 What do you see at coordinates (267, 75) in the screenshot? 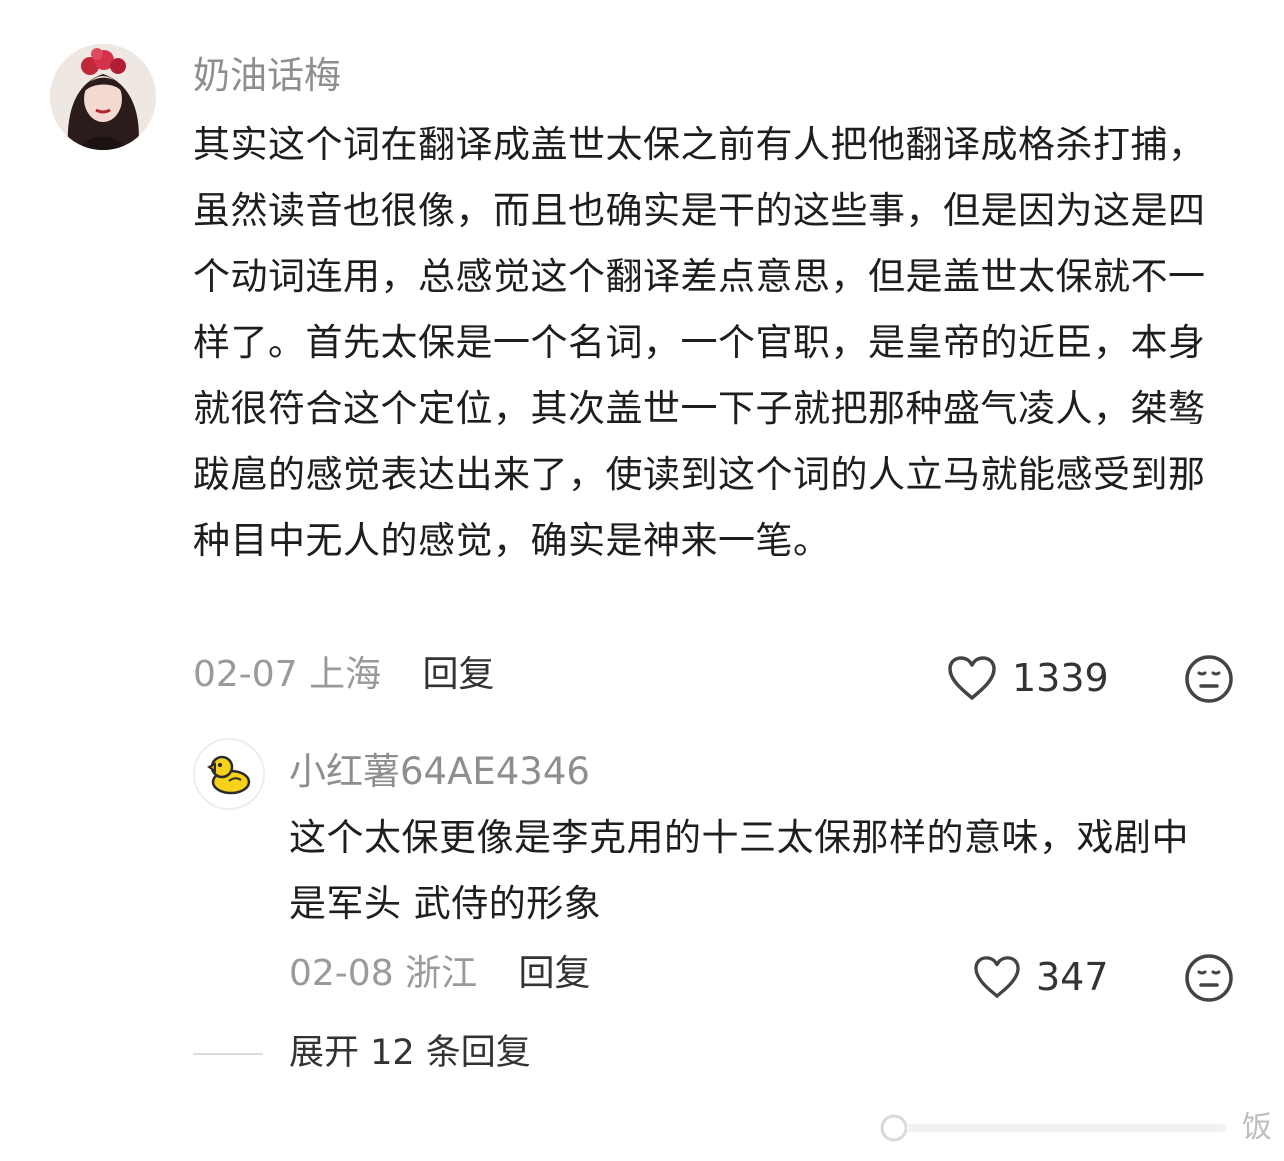
I see `comment-username: 奶油话梅` at bounding box center [267, 75].